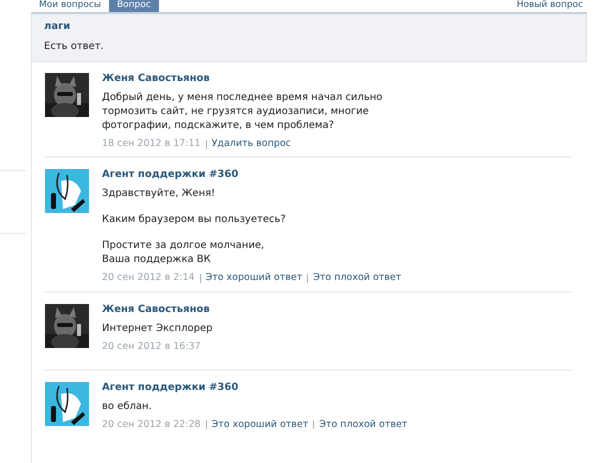  Describe the element at coordinates (58, 27) in the screenshot. I see `question-title: лаги` at that location.